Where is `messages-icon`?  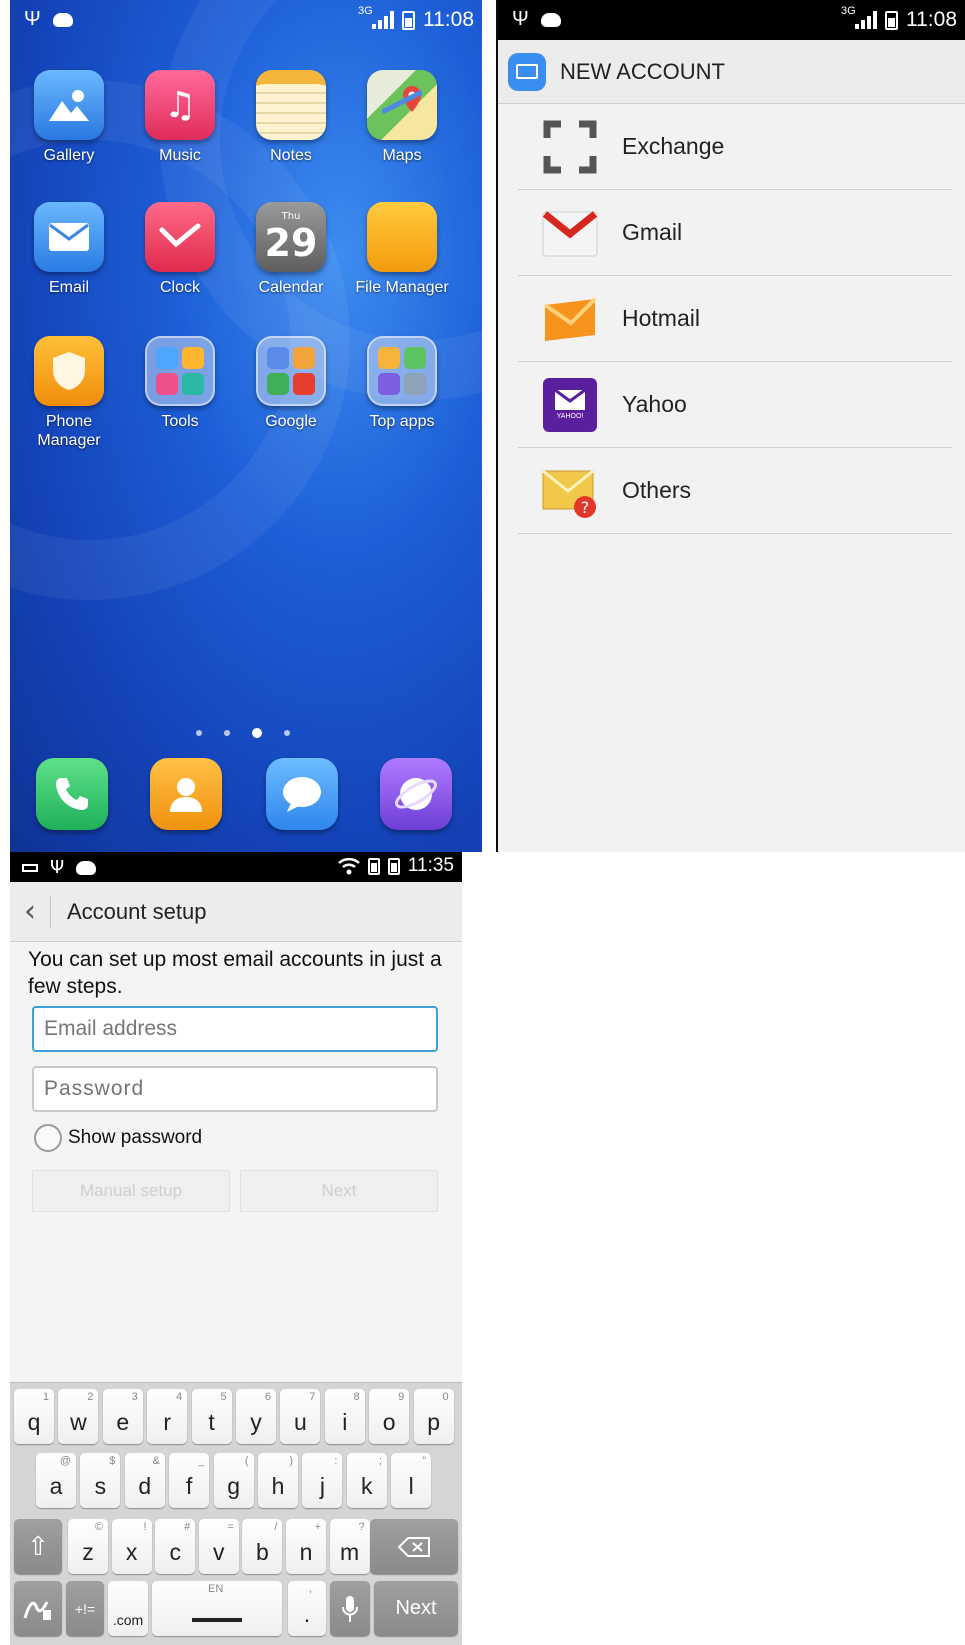 messages-icon is located at coordinates (302, 794).